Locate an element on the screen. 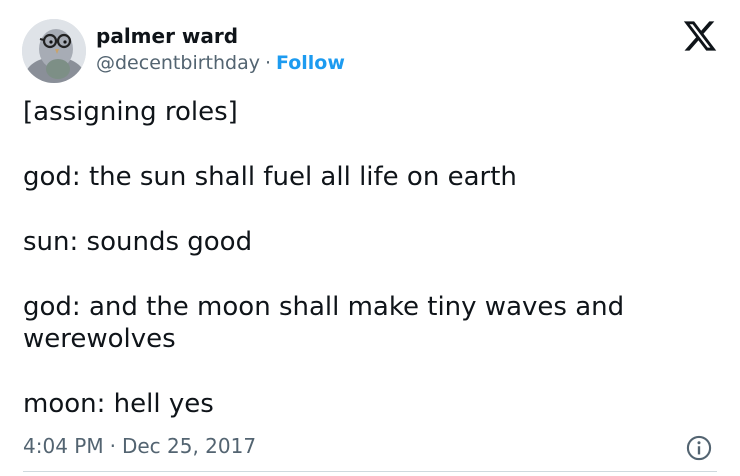 Image resolution: width=740 pixels, height=476 pixels. tweet-line: sun: sounds good is located at coordinates (138, 242).